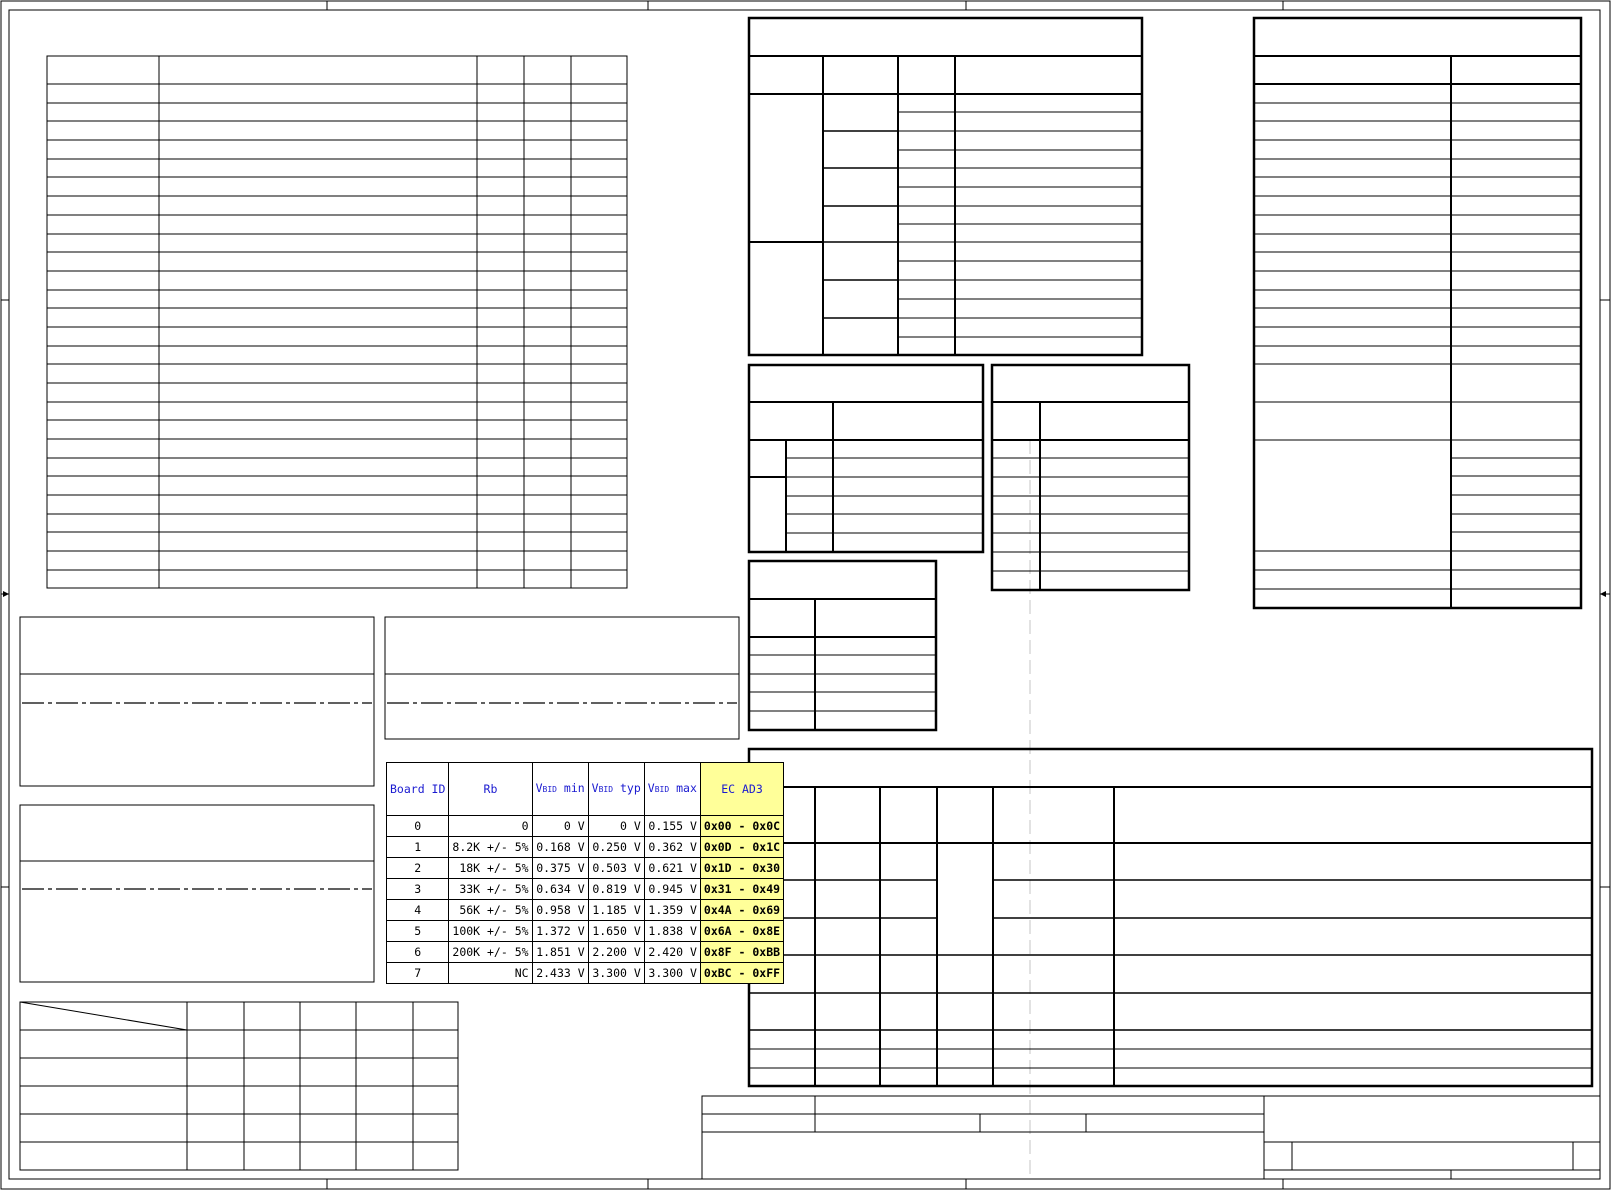 The image size is (1611, 1190). What do you see at coordinates (742, 952) in the screenshot?
I see `cell-ec-ad3: 0x8F - 0xBB` at bounding box center [742, 952].